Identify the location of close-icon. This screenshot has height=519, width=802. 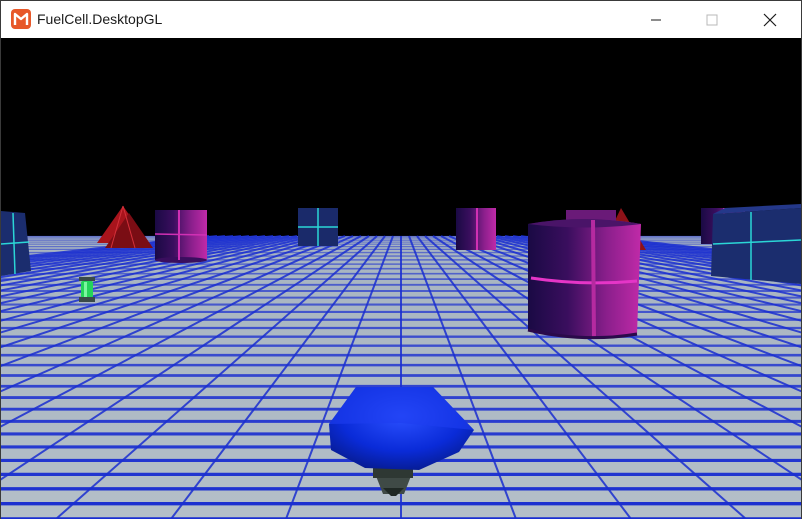
(770, 19).